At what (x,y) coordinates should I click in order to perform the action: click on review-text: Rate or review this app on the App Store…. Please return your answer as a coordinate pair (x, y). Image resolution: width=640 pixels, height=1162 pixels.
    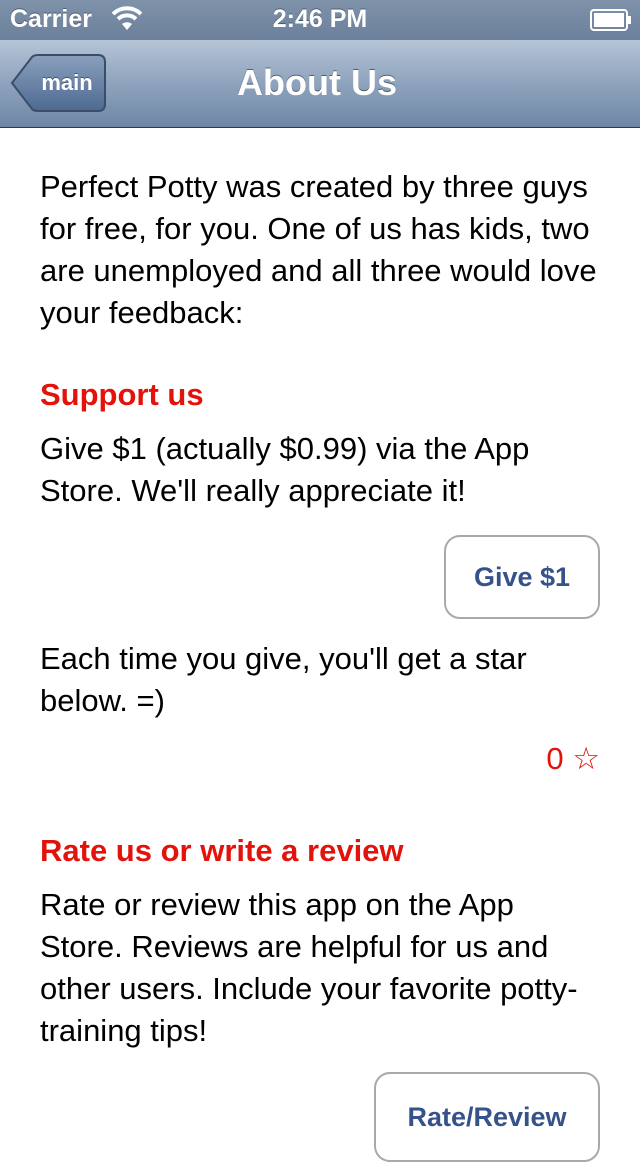
    Looking at the image, I should click on (309, 967).